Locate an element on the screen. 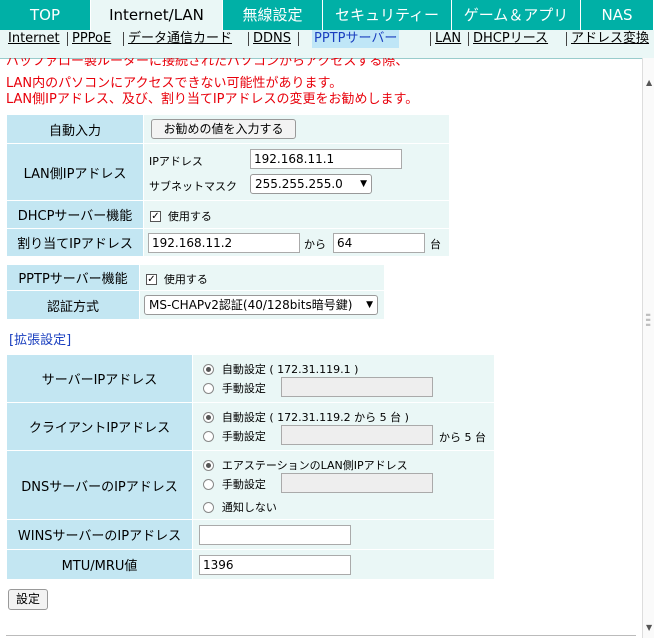  dns-manual-radio: 手動設定 is located at coordinates (234, 484).